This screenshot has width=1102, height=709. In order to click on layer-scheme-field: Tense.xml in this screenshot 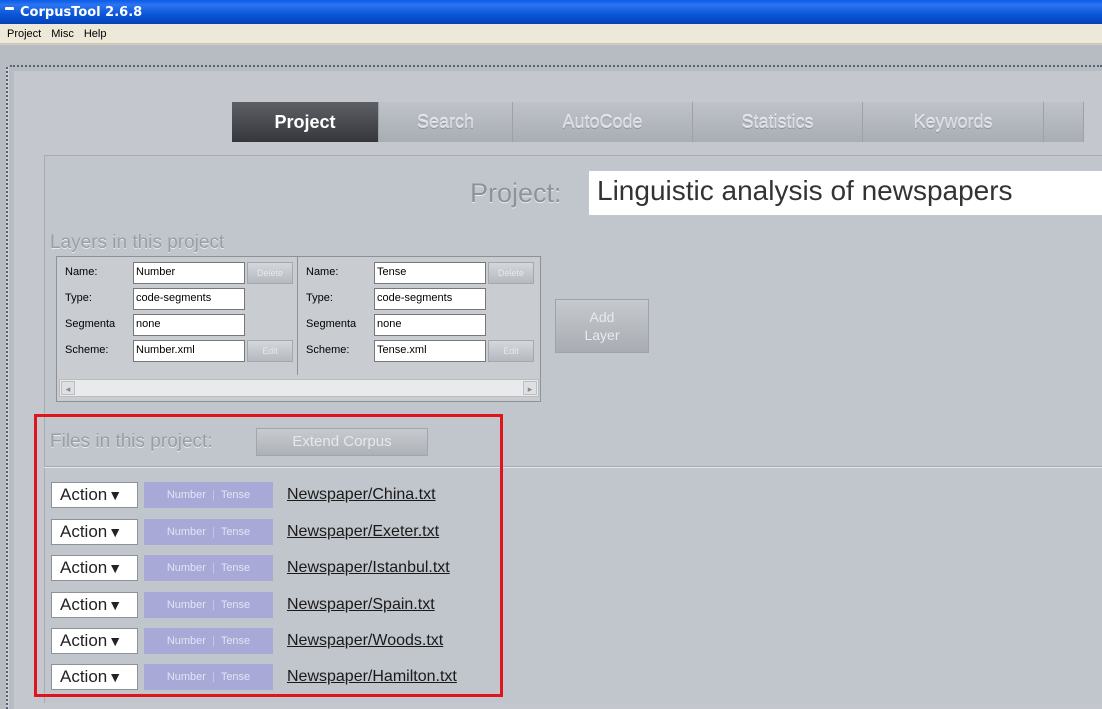, I will do `click(430, 351)`.